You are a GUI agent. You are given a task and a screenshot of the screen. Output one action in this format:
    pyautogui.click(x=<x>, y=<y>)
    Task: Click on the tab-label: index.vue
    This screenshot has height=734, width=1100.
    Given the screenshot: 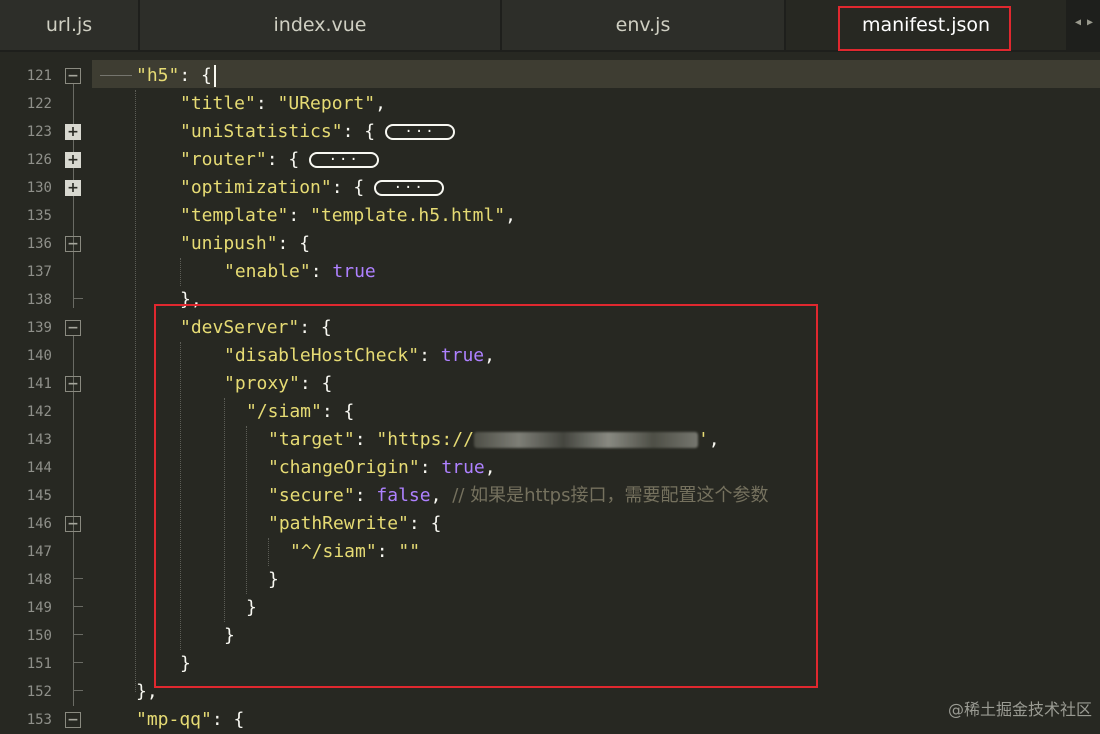 What is the action you would take?
    pyautogui.click(x=320, y=25)
    